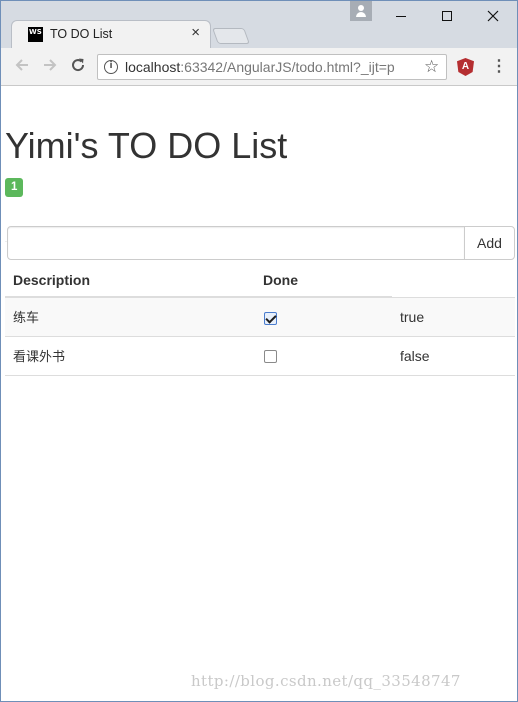 This screenshot has width=518, height=702. I want to click on url-path: :63342/AngularJS/todo.html?_ijt=p, so click(287, 67).